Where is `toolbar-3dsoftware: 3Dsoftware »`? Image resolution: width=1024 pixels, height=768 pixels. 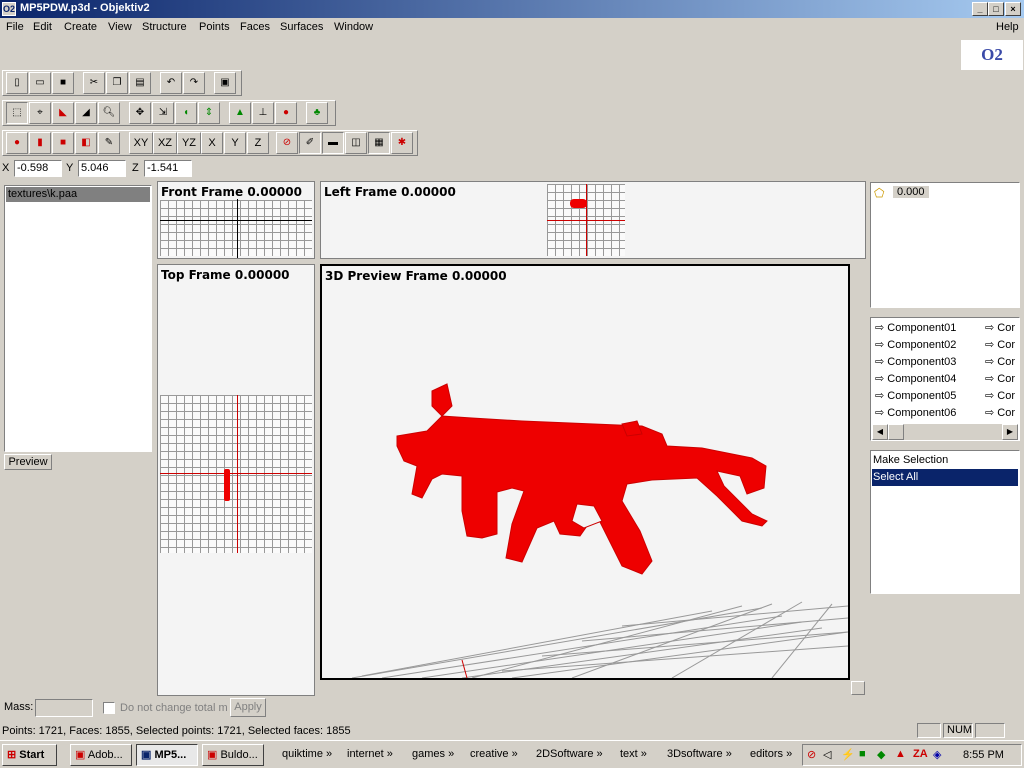 toolbar-3dsoftware: 3Dsoftware » is located at coordinates (699, 754).